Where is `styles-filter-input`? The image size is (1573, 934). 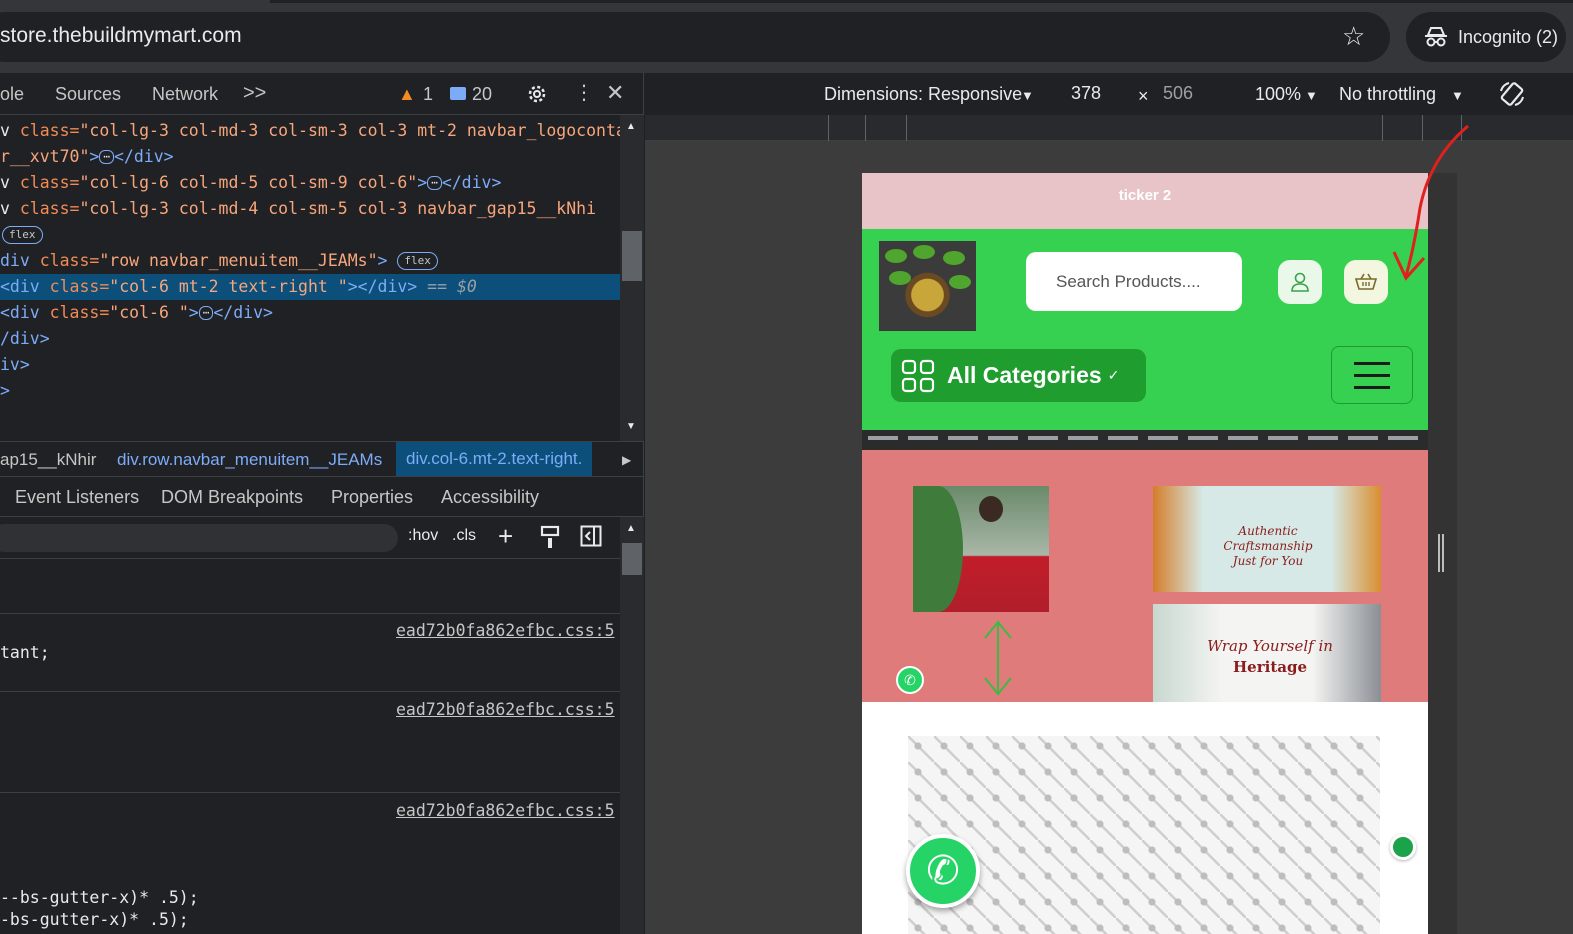 styles-filter-input is located at coordinates (199, 538).